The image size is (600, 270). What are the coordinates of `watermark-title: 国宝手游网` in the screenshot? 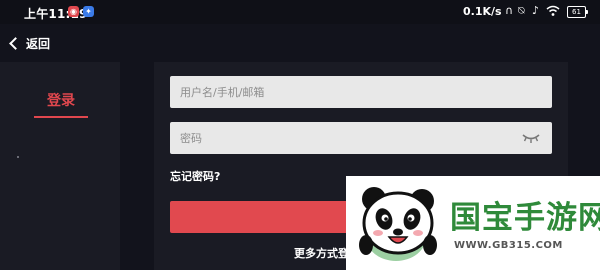 It's located at (525, 218).